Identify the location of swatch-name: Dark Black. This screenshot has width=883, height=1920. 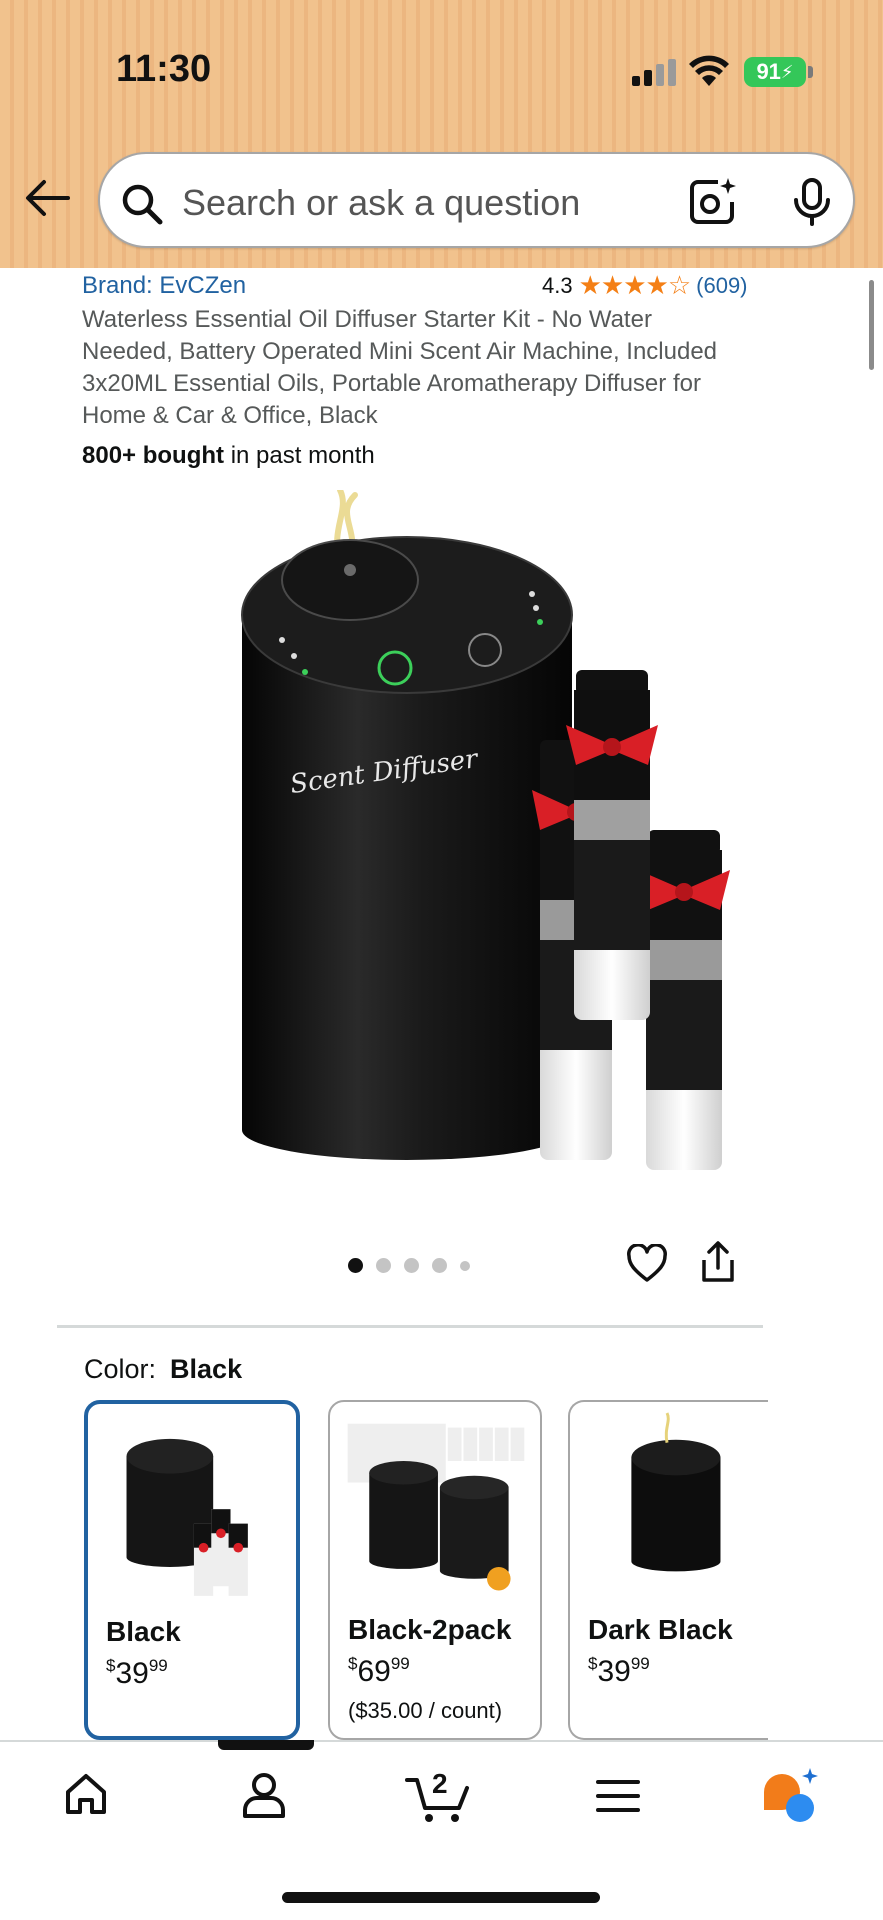
(660, 1629).